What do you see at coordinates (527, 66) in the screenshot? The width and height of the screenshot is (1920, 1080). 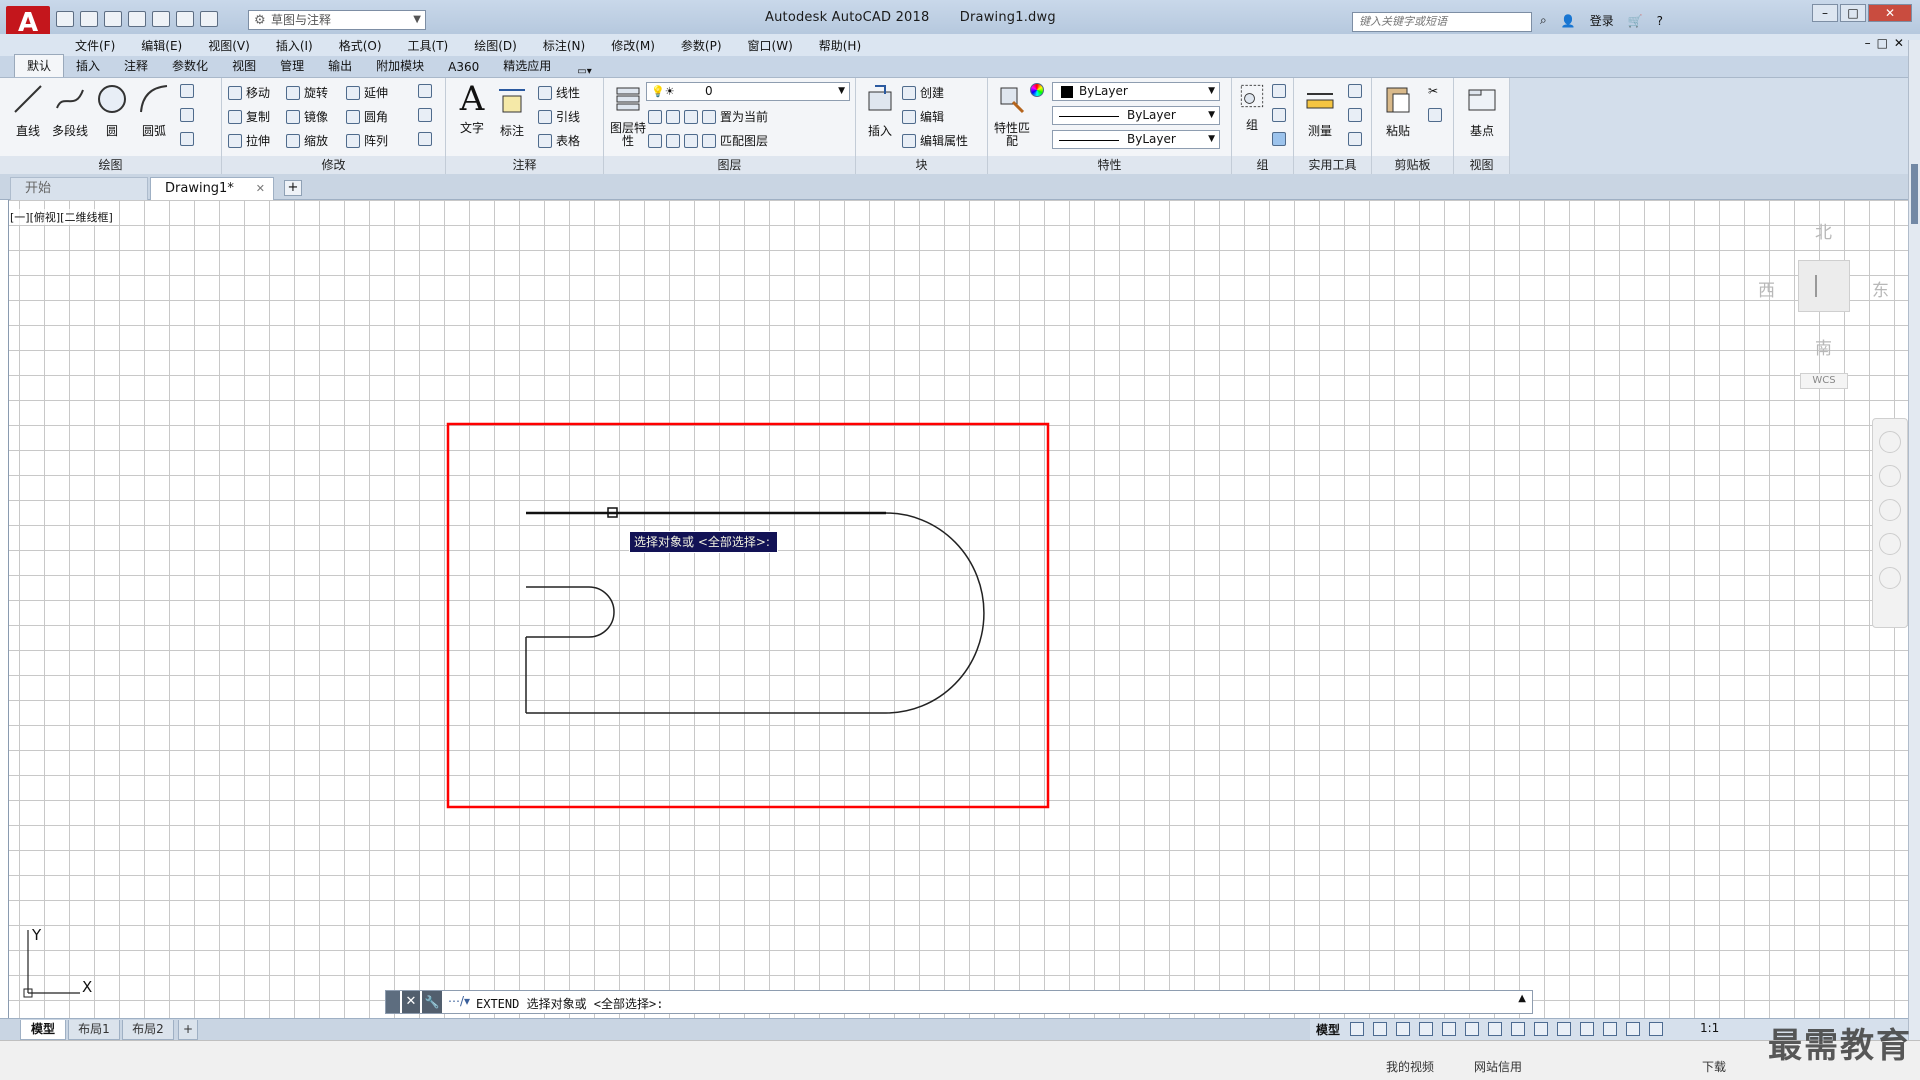 I see `tab-featured-apps: 精选应用` at bounding box center [527, 66].